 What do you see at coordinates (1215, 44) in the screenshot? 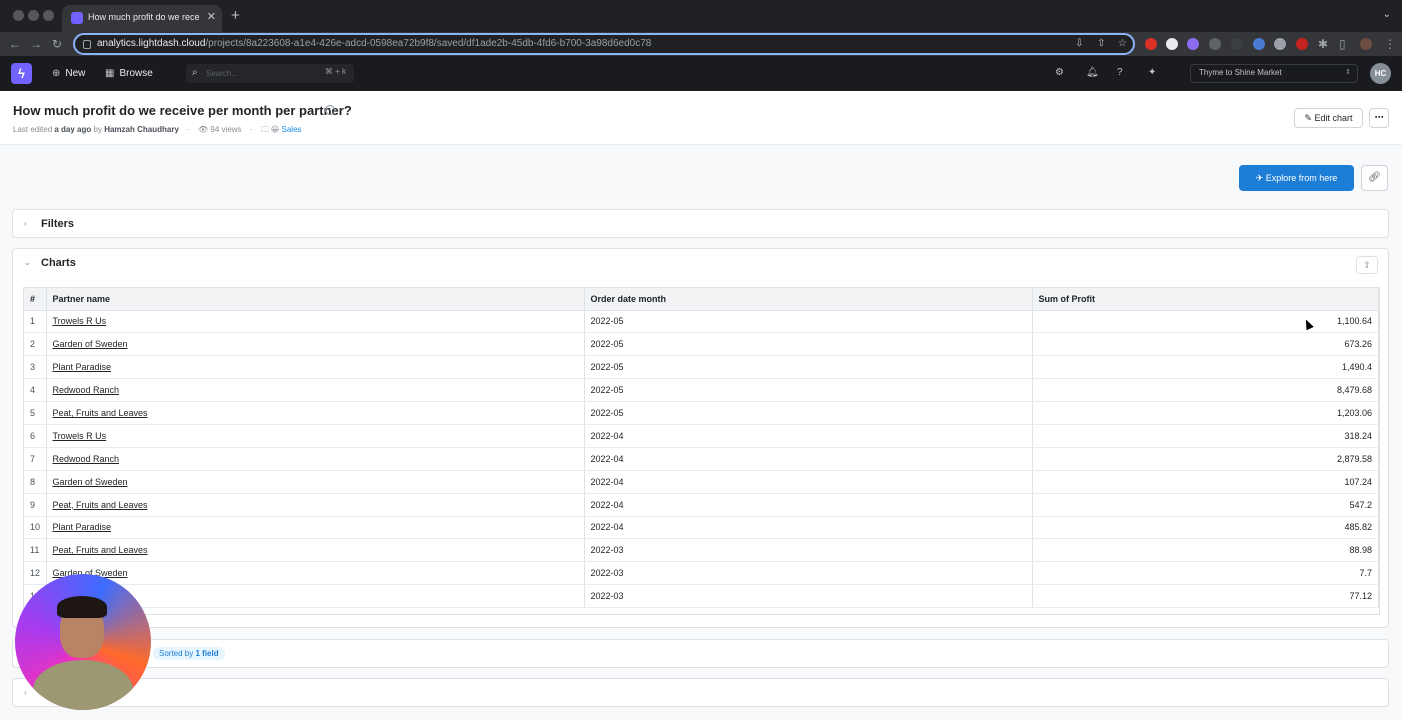
I see `extension-stack-icon` at bounding box center [1215, 44].